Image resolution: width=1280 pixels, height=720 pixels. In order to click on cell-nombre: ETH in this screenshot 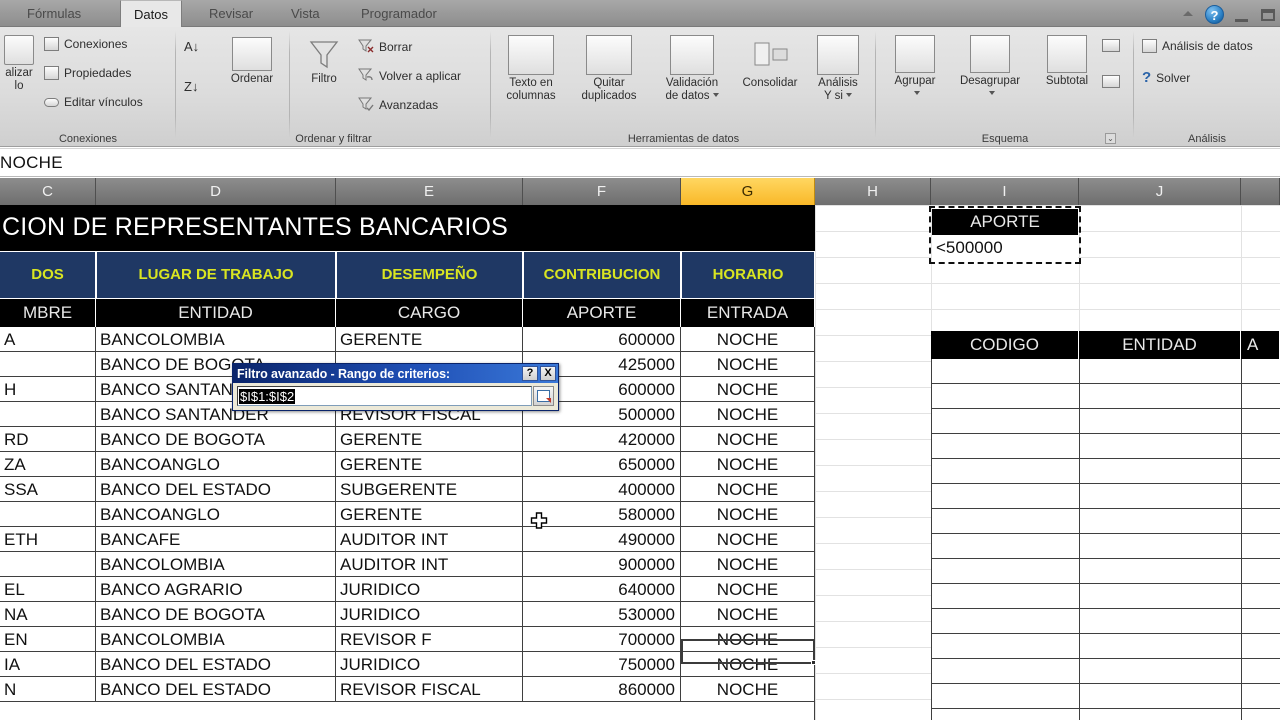, I will do `click(48, 539)`.